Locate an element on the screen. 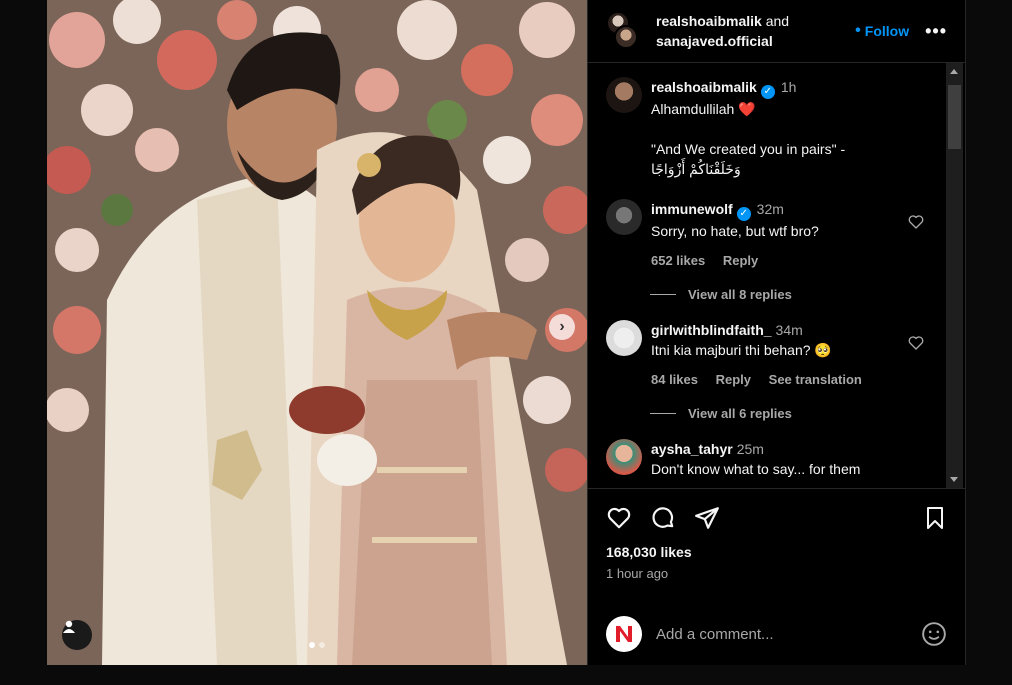  caption-text: "And We created you in pairs" - is located at coordinates (748, 149).